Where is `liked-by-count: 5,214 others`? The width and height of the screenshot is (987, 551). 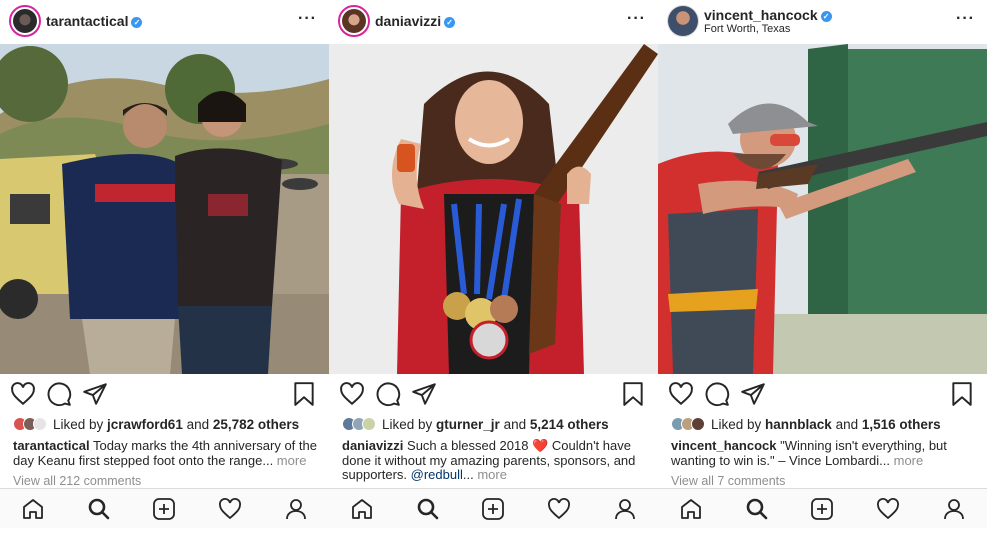
liked-by-count: 5,214 others is located at coordinates (569, 424).